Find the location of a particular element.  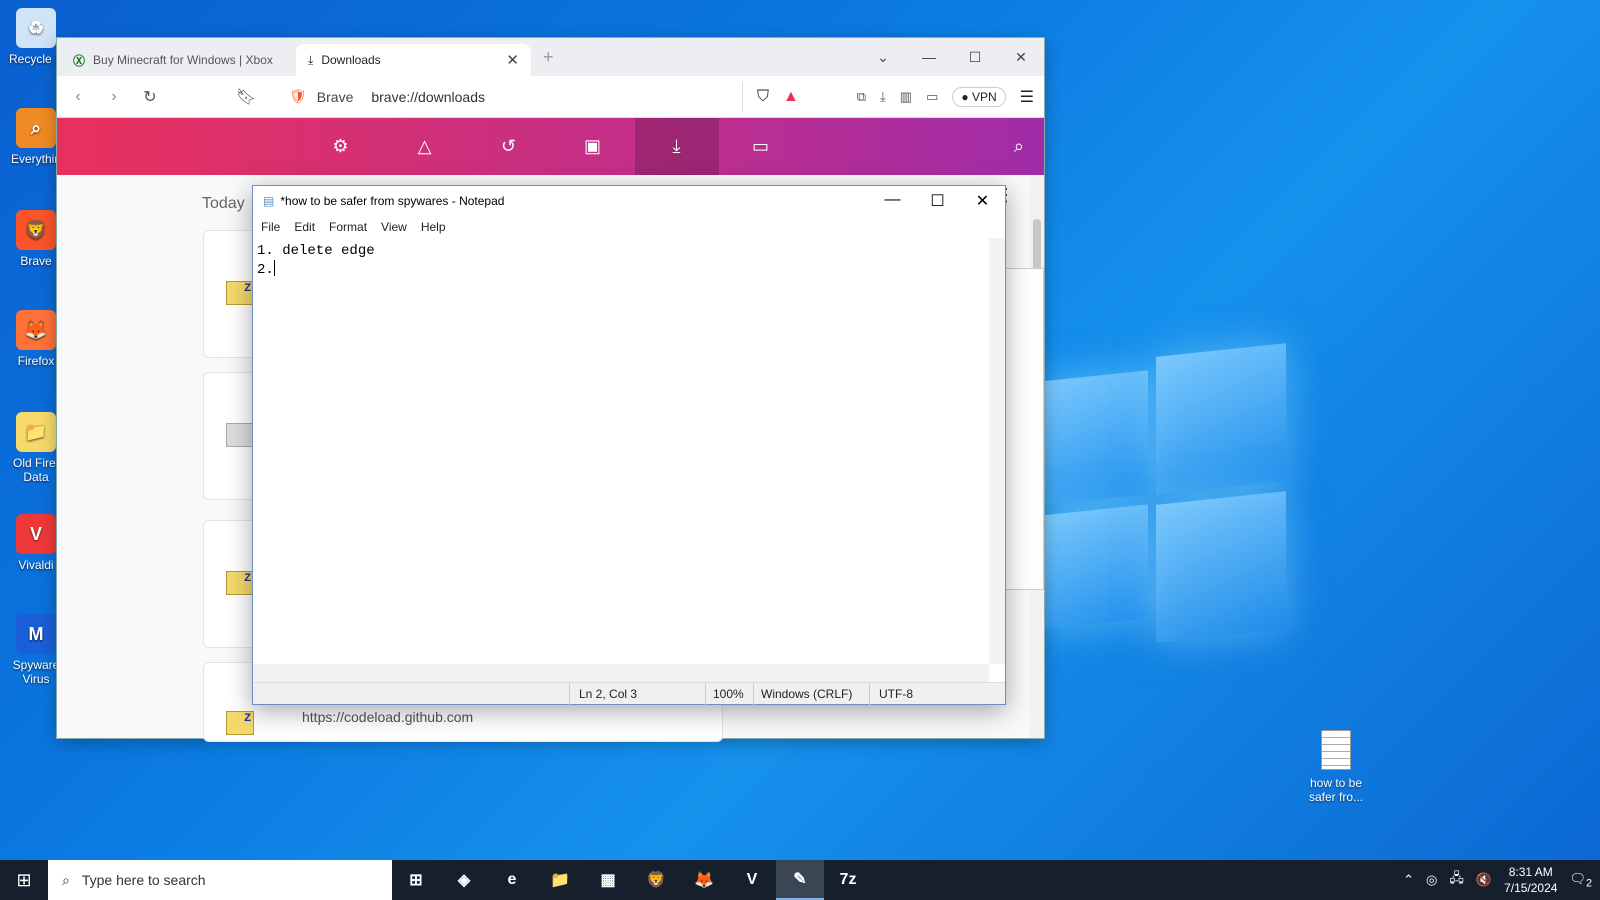

file-explorer-icon: 📁 is located at coordinates (560, 880).